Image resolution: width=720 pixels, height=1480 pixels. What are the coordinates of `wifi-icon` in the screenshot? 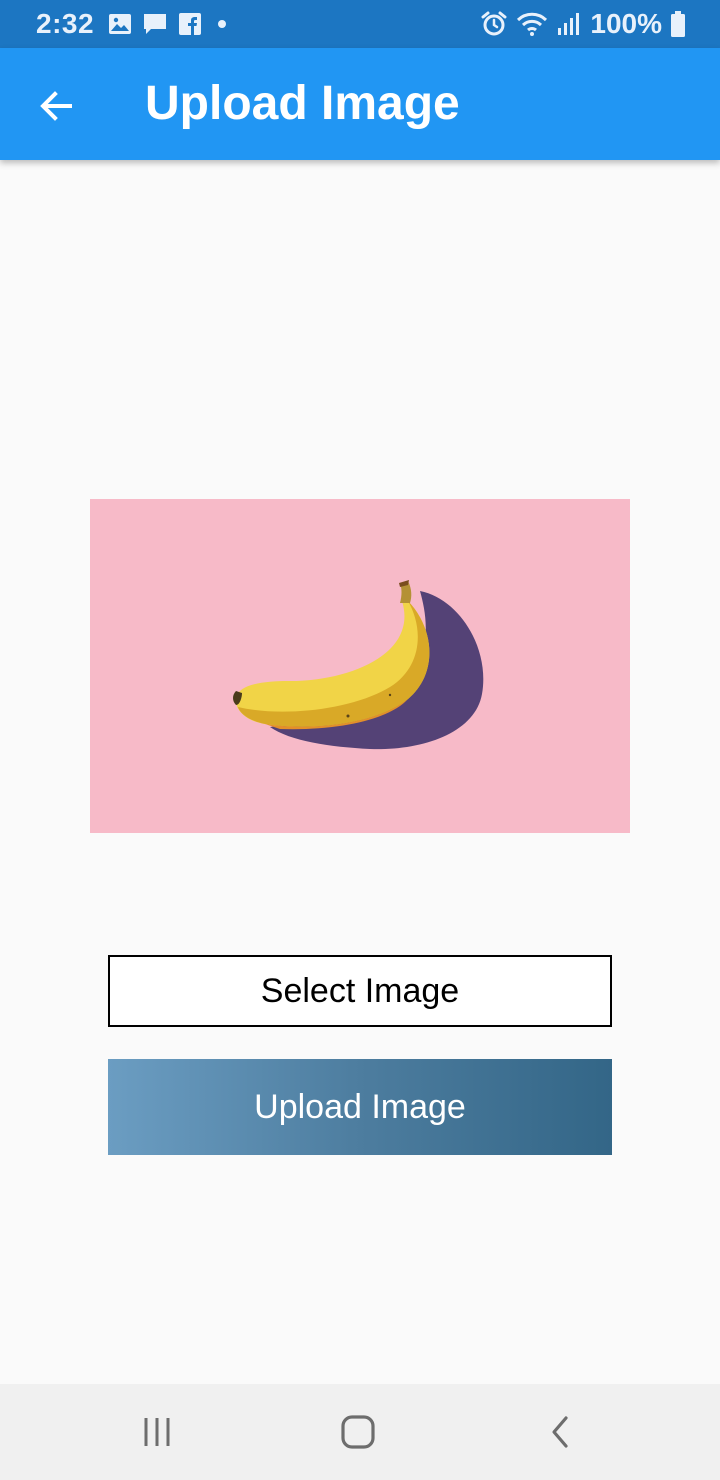 It's located at (532, 24).